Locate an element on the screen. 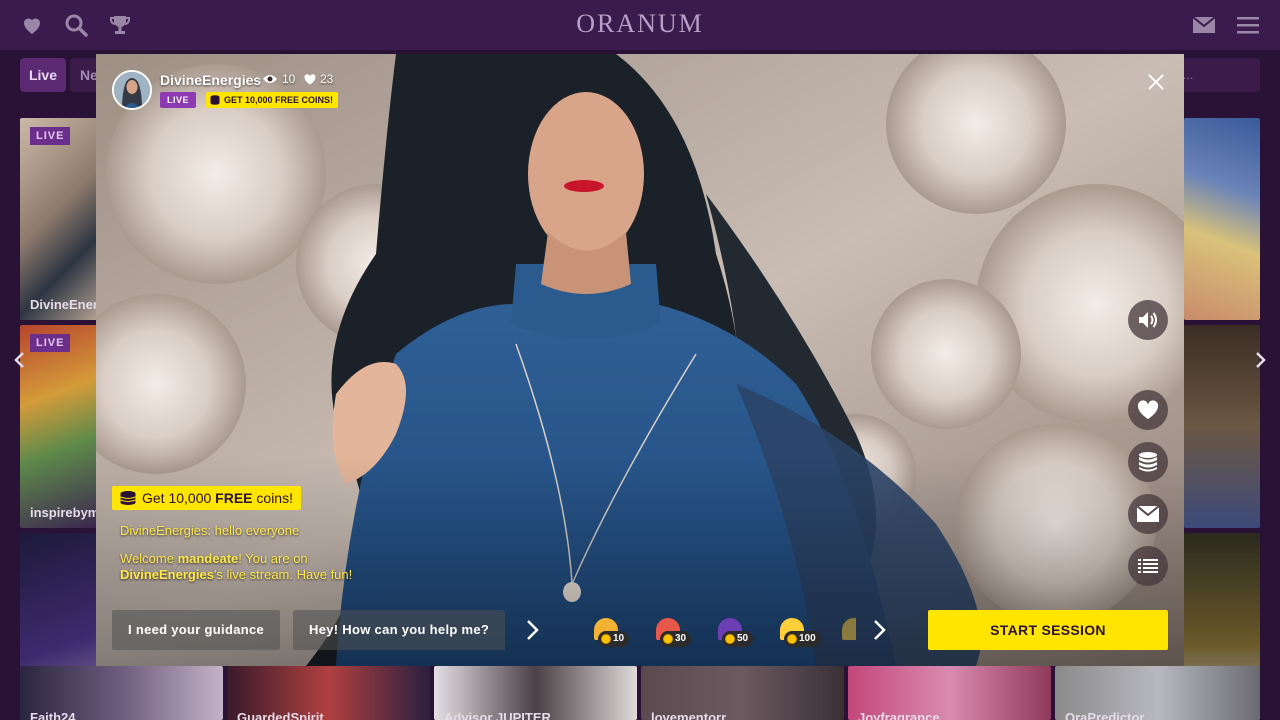 This screenshot has height=720, width=1280. performer-card-name: DivineEner is located at coordinates (64, 304).